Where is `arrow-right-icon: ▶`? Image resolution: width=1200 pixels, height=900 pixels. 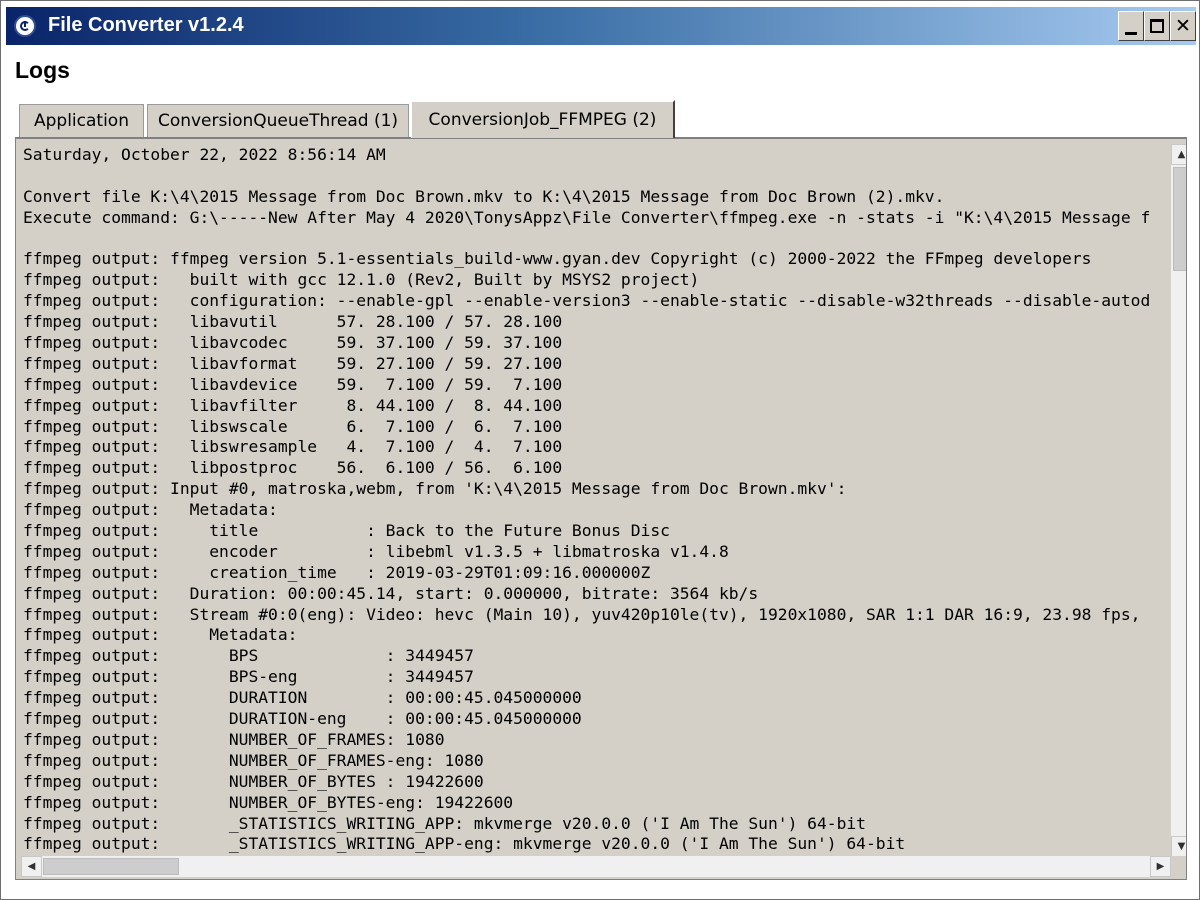
arrow-right-icon: ▶ is located at coordinates (1160, 866).